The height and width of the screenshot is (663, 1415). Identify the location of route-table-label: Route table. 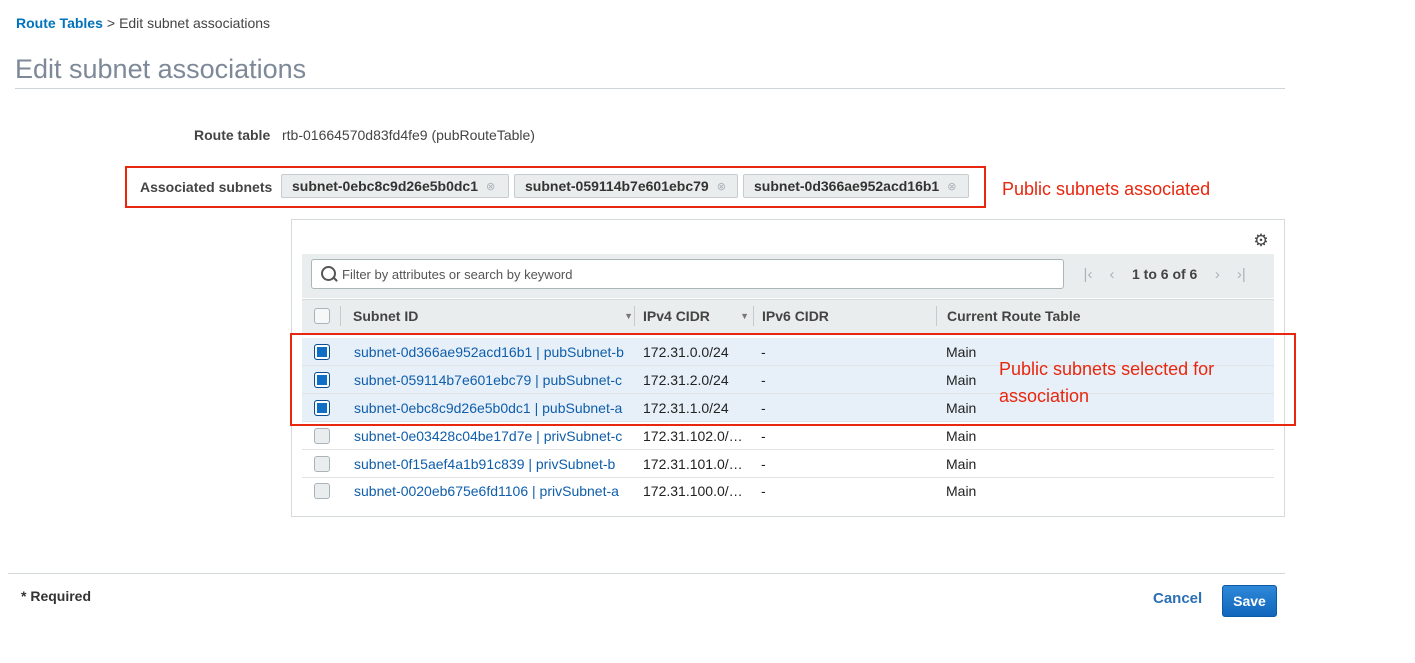
(232, 135).